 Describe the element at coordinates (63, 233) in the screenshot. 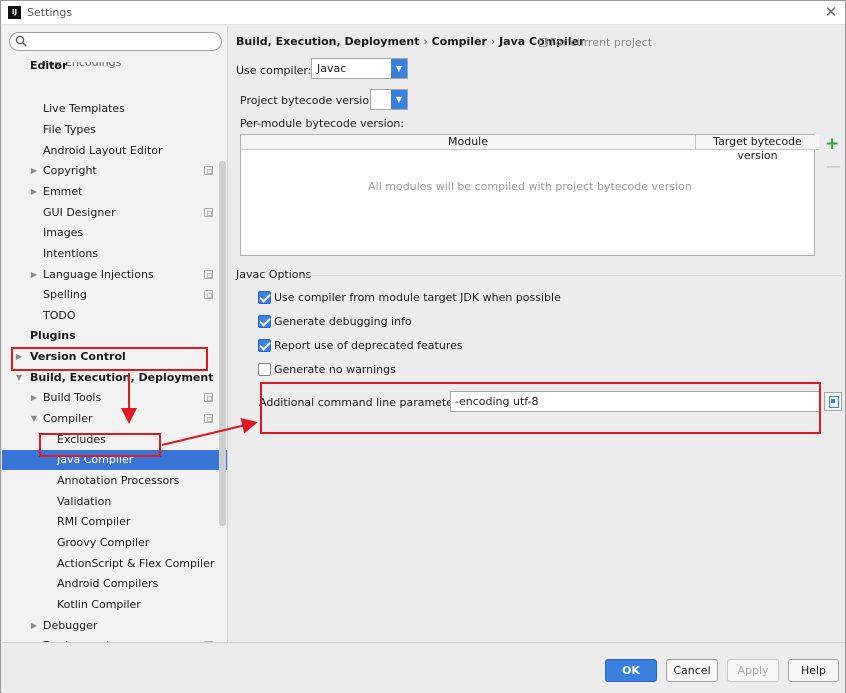

I see `sidebar-item-label: Images` at that location.